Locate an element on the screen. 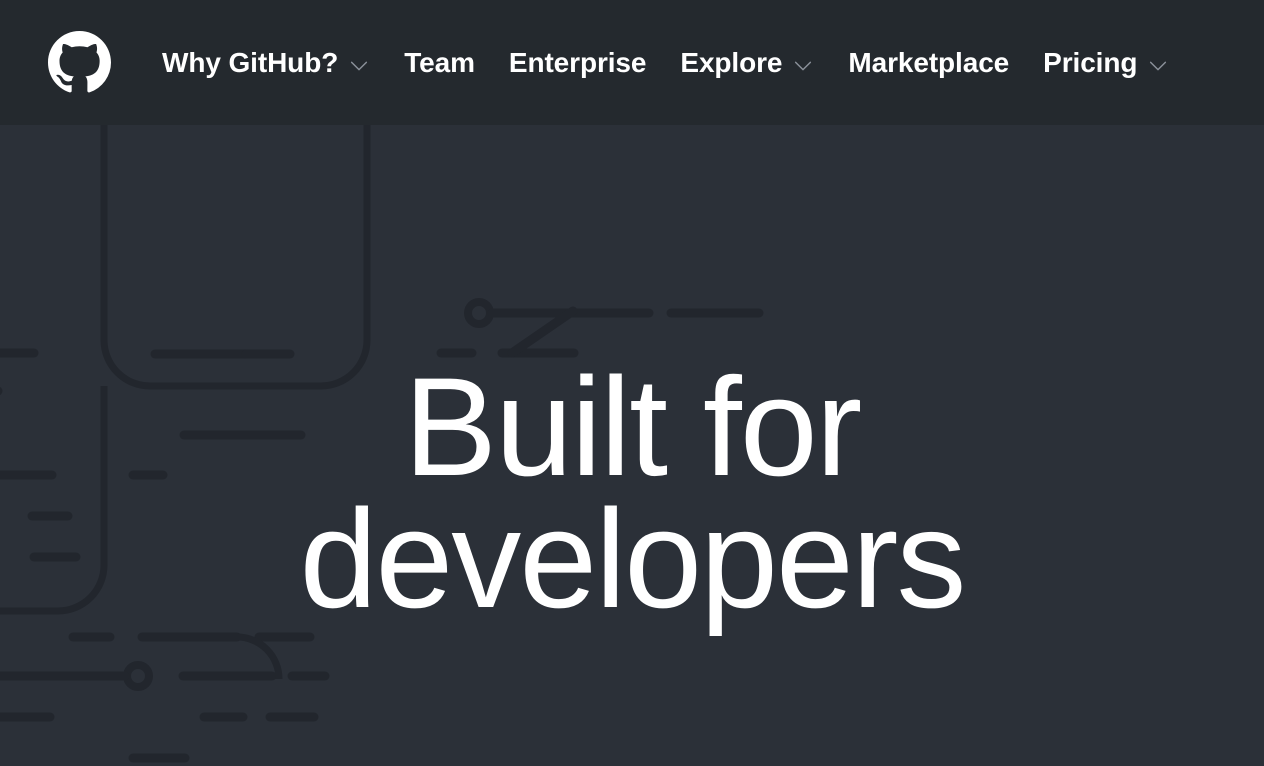 Image resolution: width=1264 pixels, height=766 pixels. github-logo-link is located at coordinates (79, 62).